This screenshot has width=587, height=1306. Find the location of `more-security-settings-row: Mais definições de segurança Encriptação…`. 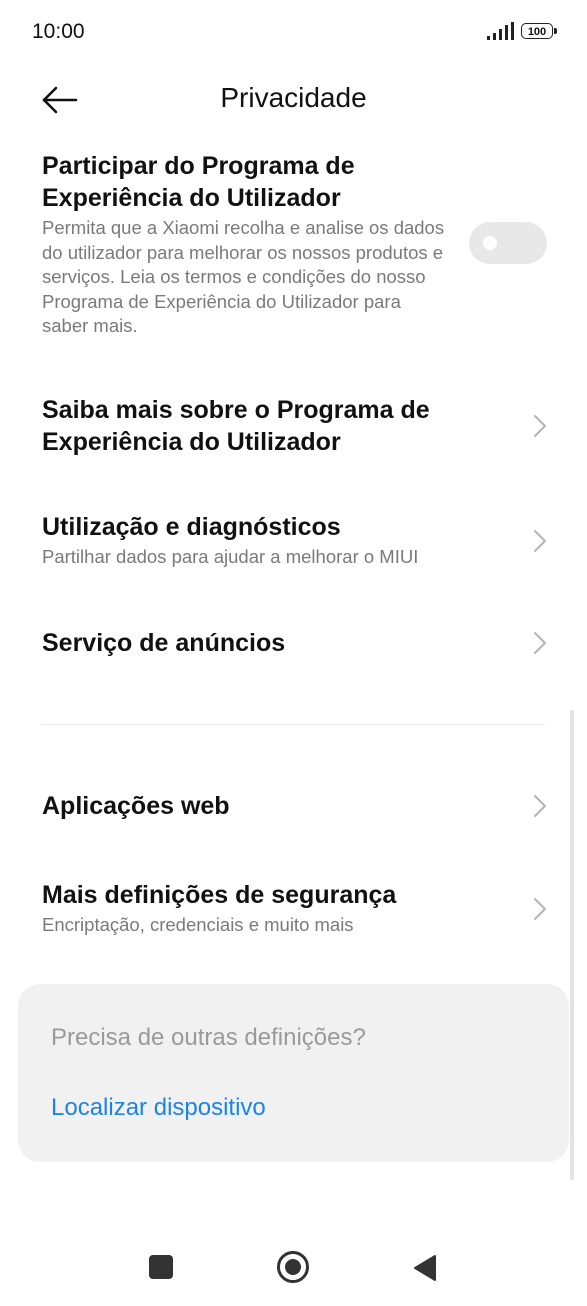

more-security-settings-row: Mais definições de segurança Encriptação… is located at coordinates (294, 911).